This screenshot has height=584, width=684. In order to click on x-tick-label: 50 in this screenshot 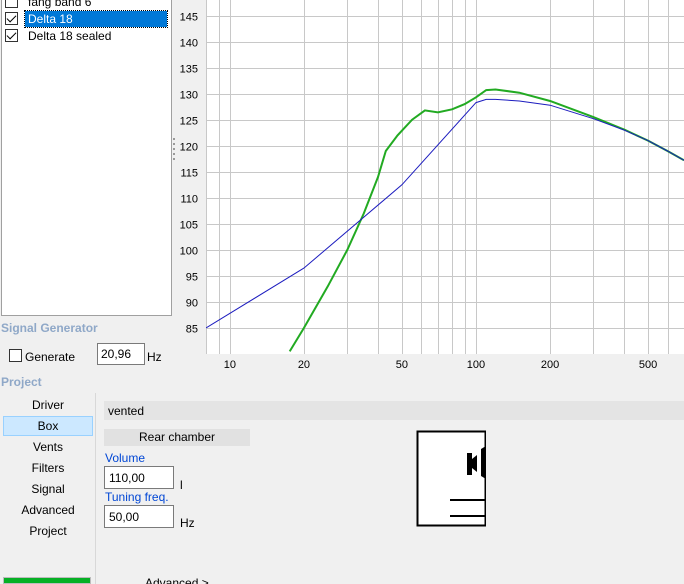, I will do `click(402, 365)`.